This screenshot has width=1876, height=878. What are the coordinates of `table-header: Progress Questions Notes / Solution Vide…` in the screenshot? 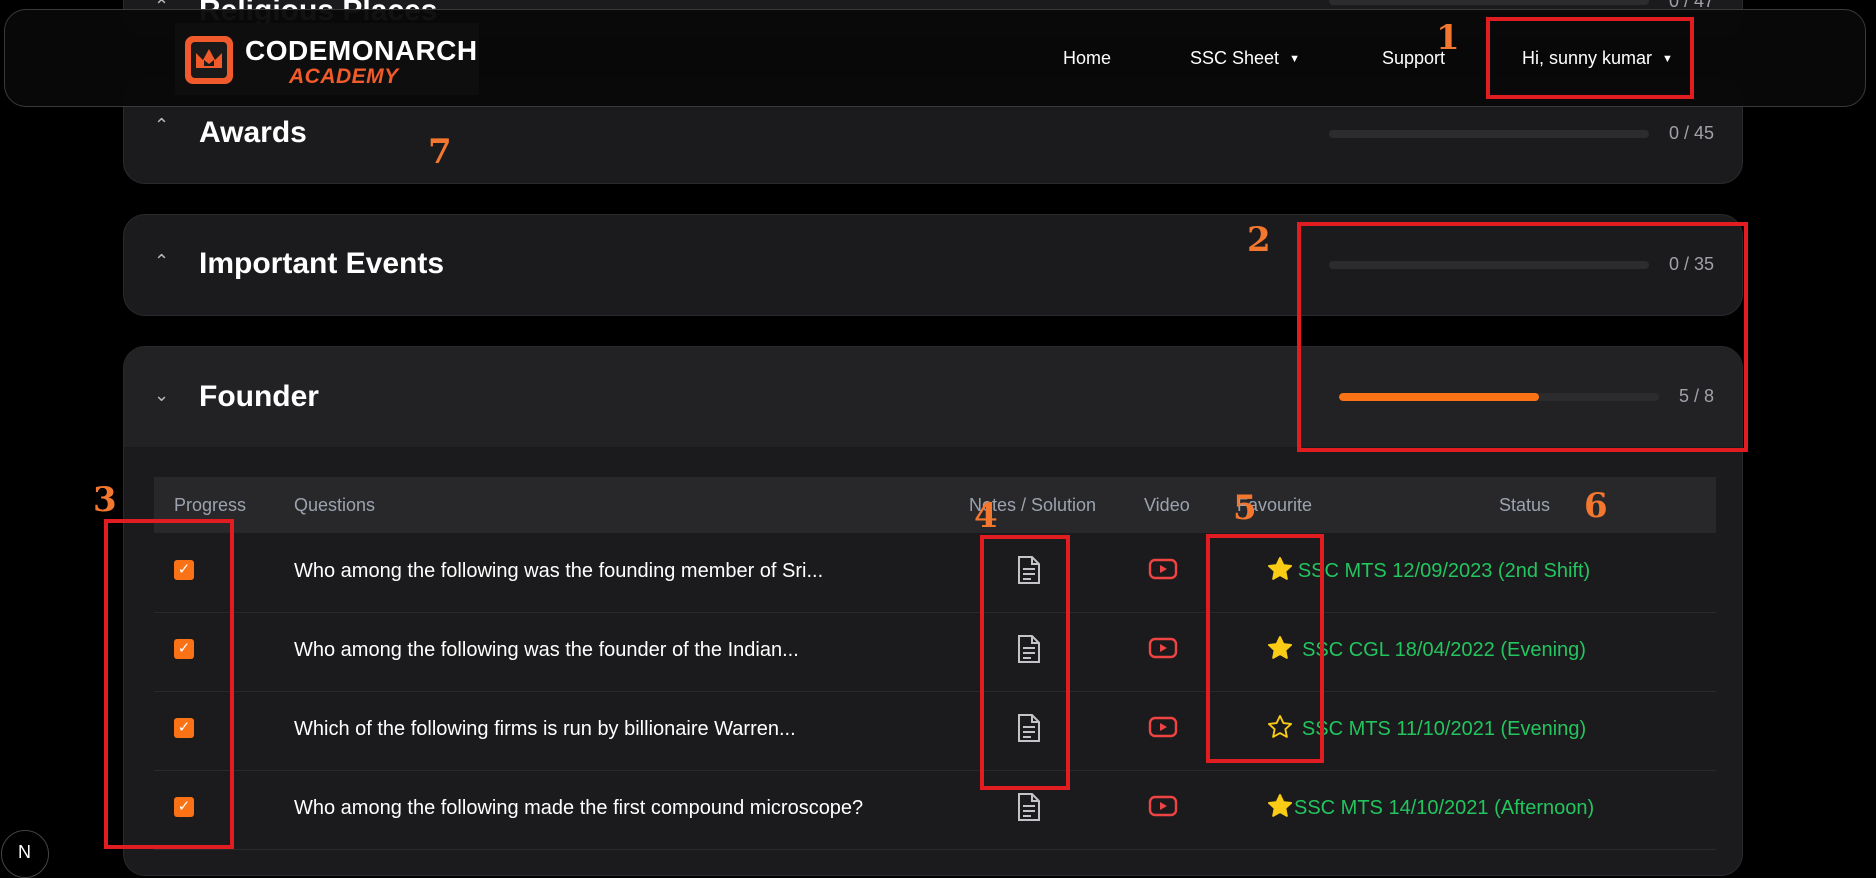 It's located at (935, 505).